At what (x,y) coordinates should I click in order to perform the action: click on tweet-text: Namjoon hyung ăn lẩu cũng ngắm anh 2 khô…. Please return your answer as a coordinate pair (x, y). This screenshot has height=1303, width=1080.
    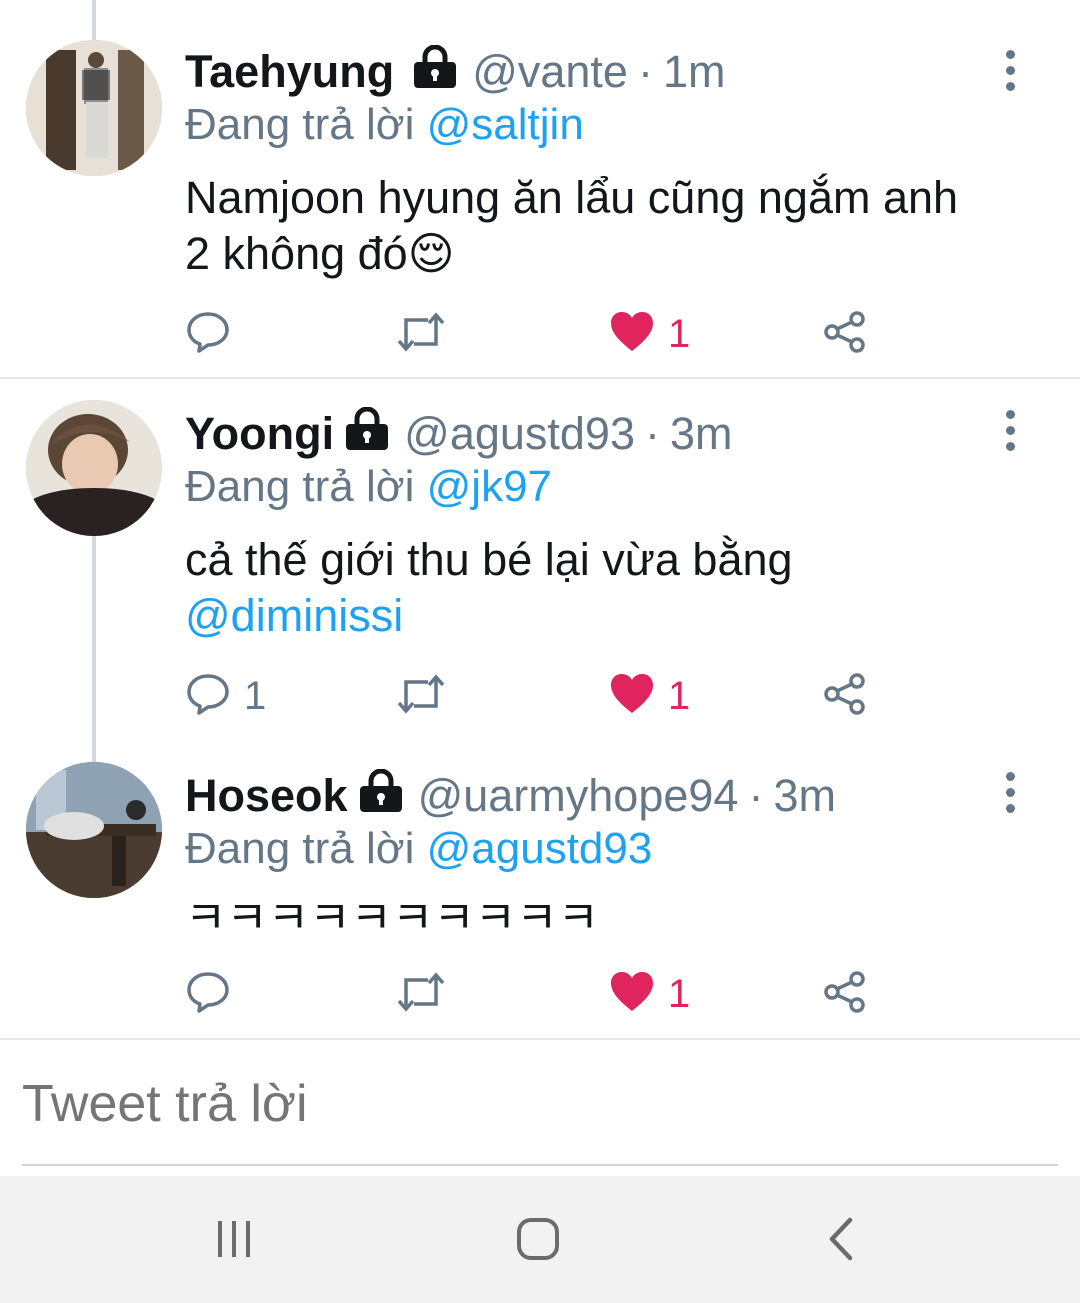
    Looking at the image, I should click on (610, 226).